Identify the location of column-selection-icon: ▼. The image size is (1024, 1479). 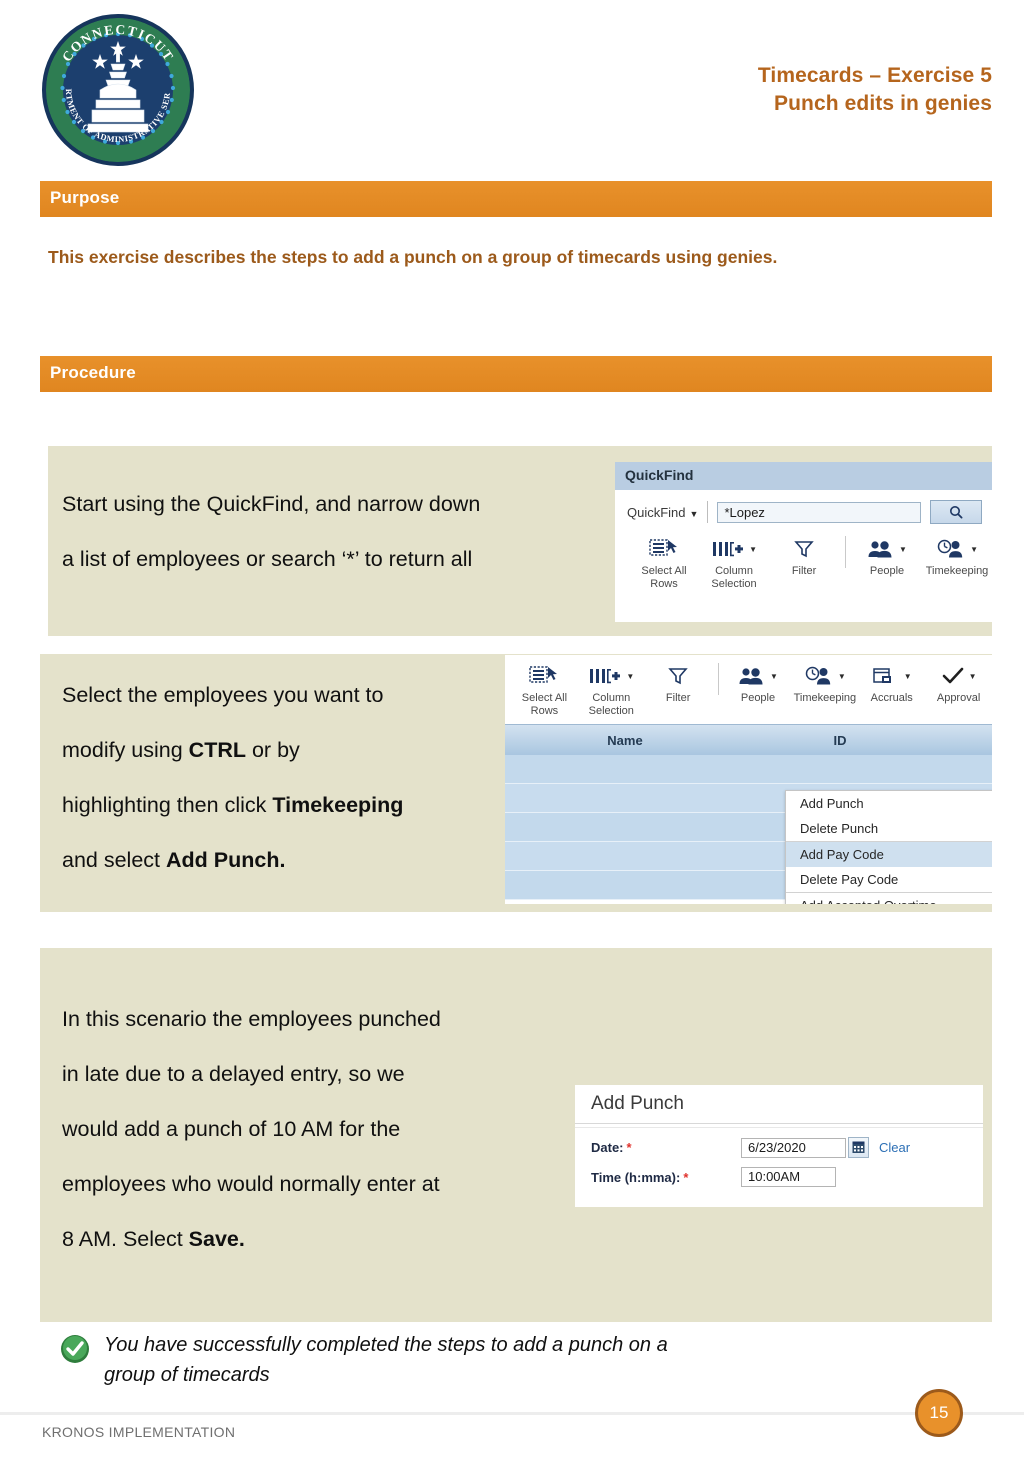
(734, 549).